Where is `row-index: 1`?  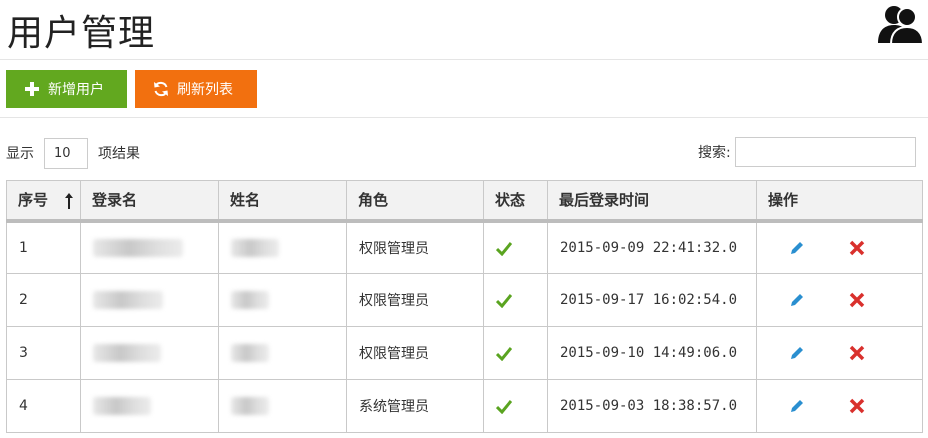
row-index: 1 is located at coordinates (43, 247).